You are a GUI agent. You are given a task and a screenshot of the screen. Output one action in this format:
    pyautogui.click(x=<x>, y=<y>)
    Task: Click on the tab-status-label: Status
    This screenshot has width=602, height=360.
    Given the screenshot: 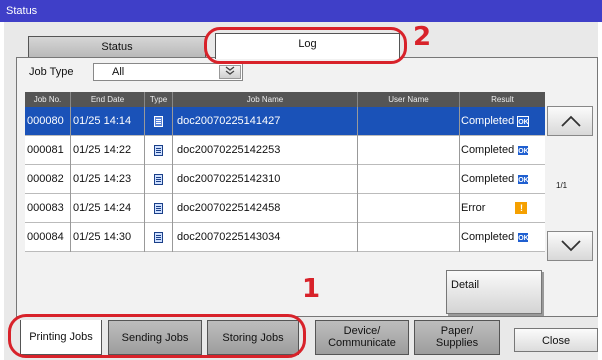 What is the action you would take?
    pyautogui.click(x=117, y=47)
    